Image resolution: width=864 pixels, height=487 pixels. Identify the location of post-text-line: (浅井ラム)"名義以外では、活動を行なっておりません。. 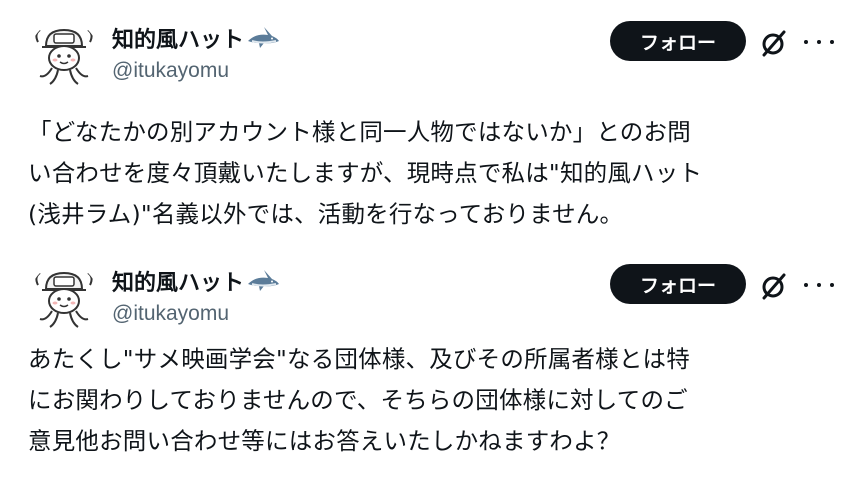
(326, 214).